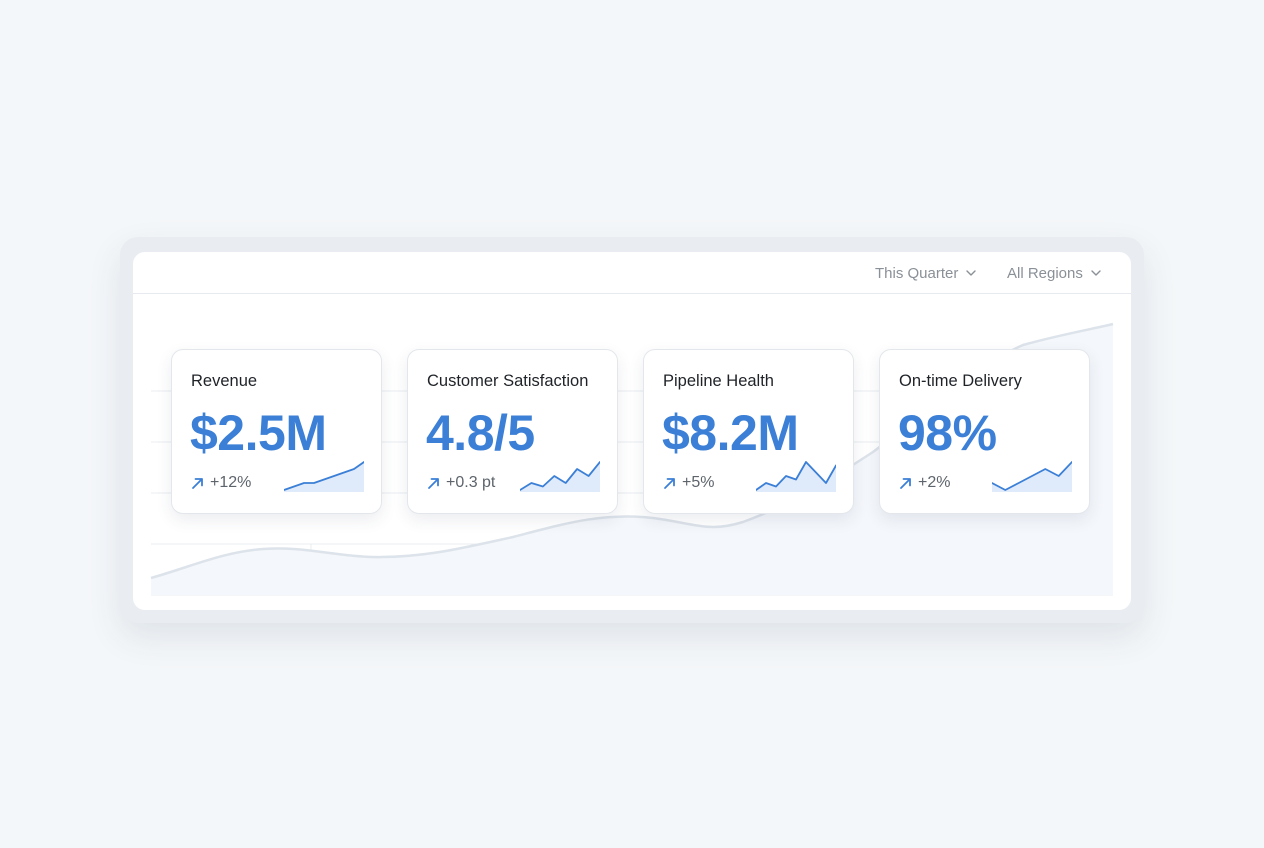 The width and height of the screenshot is (1264, 848). I want to click on kpi-delta-value: +0.3 pt, so click(471, 482).